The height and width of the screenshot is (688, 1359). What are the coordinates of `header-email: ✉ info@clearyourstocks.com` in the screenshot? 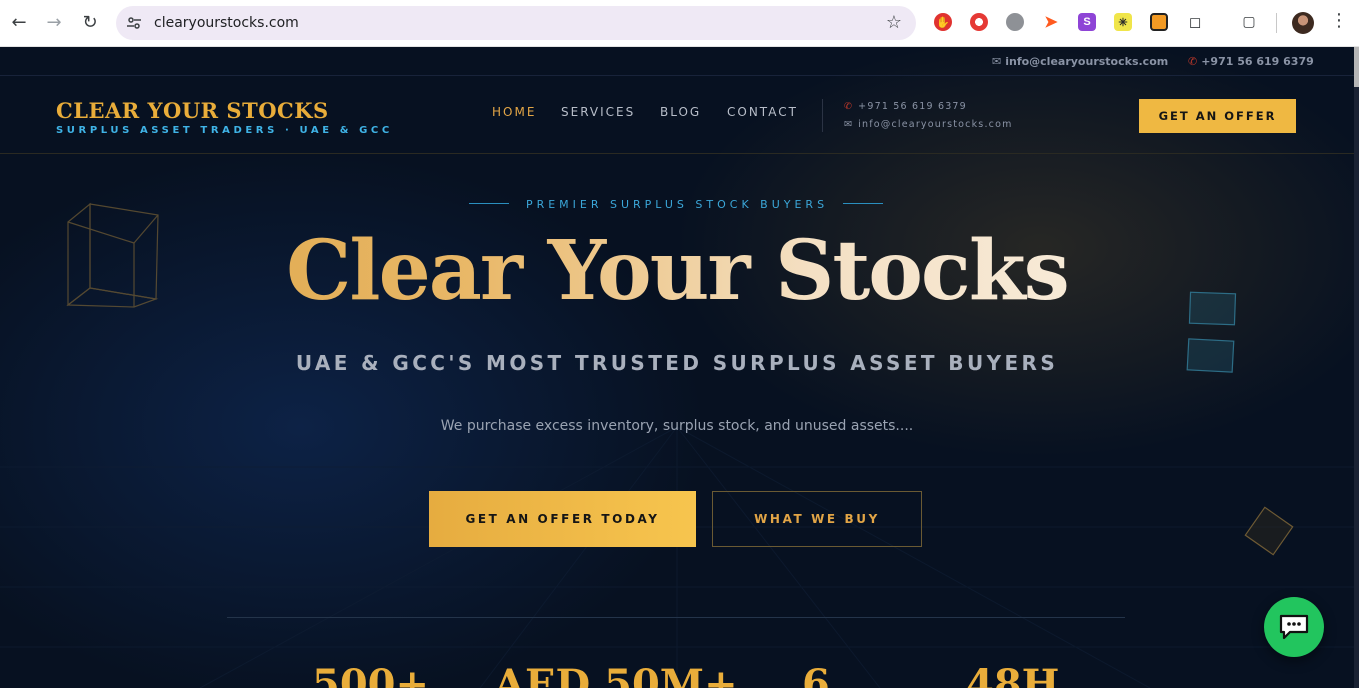 It's located at (928, 124).